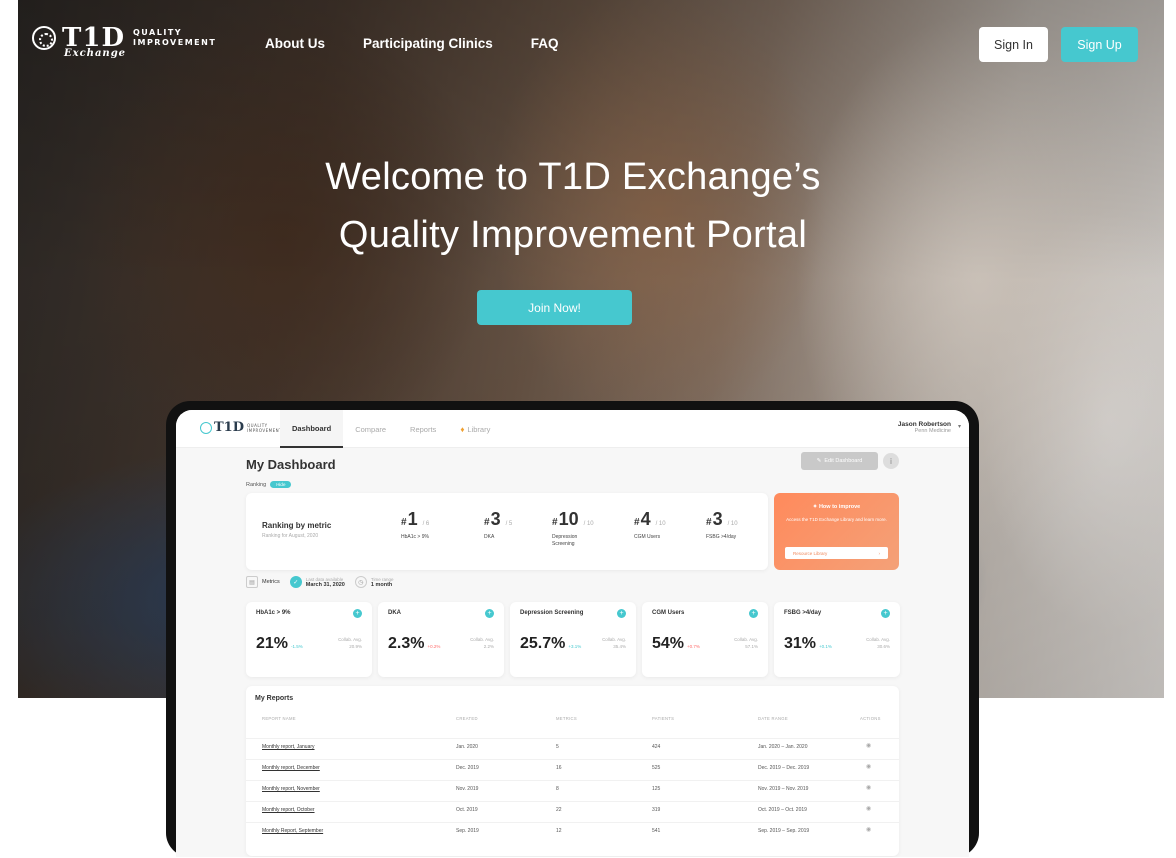 Image resolution: width=1176 pixels, height=858 pixels. Describe the element at coordinates (573, 177) in the screenshot. I see `hero-title-line1: Welcome to T1D Exchange’s` at that location.